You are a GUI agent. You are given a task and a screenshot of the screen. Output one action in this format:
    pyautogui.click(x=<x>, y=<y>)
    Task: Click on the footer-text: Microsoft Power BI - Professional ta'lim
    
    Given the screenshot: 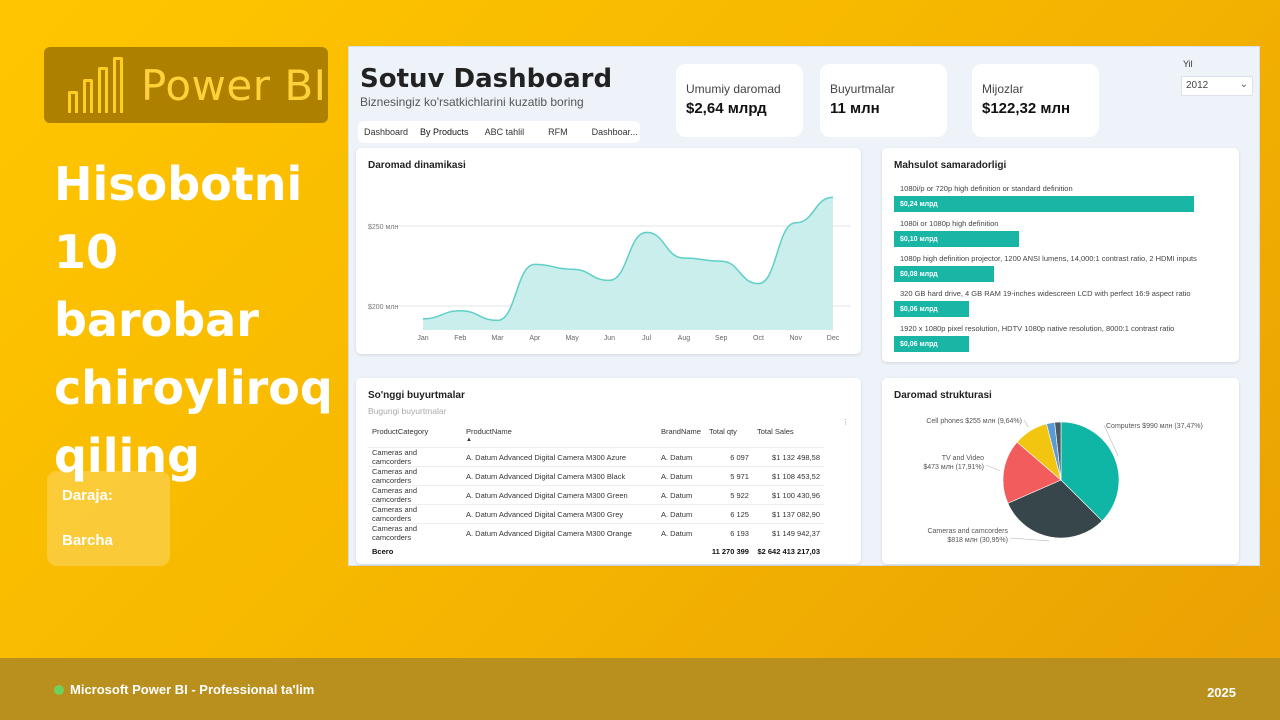 What is the action you would take?
    pyautogui.click(x=192, y=689)
    